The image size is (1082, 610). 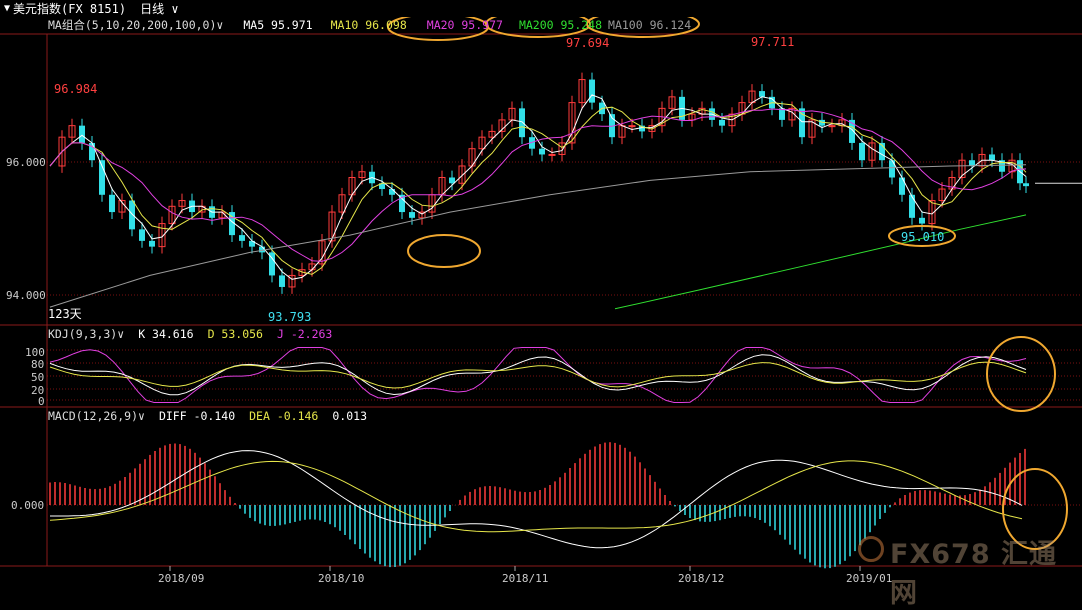 What do you see at coordinates (166, 334) in the screenshot?
I see `kdj-k-value: K 34.616` at bounding box center [166, 334].